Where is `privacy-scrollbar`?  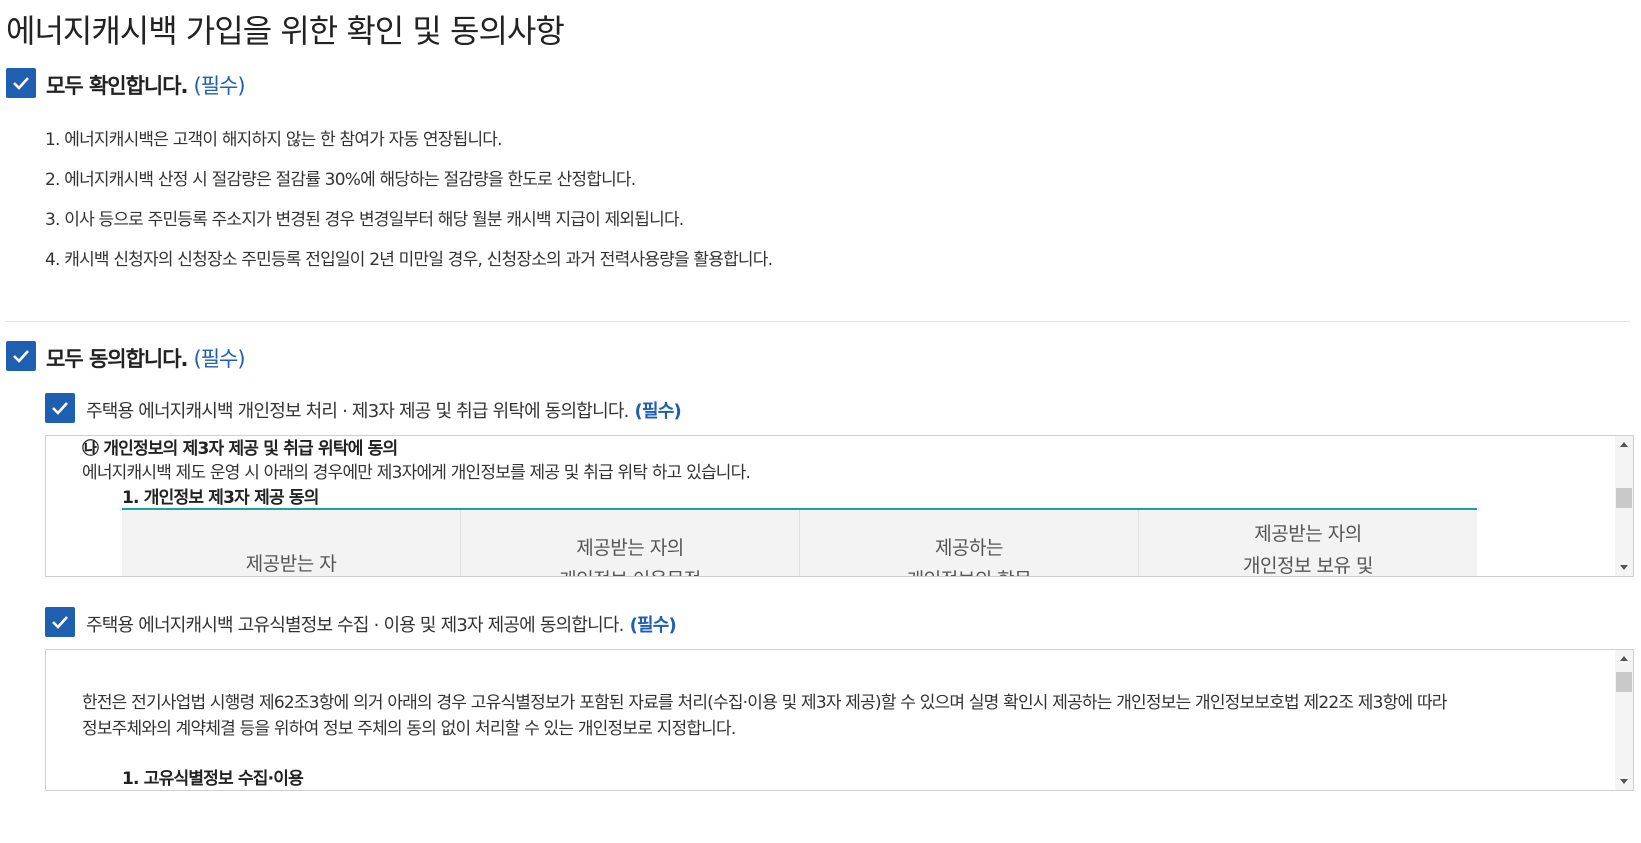 privacy-scrollbar is located at coordinates (1624, 506).